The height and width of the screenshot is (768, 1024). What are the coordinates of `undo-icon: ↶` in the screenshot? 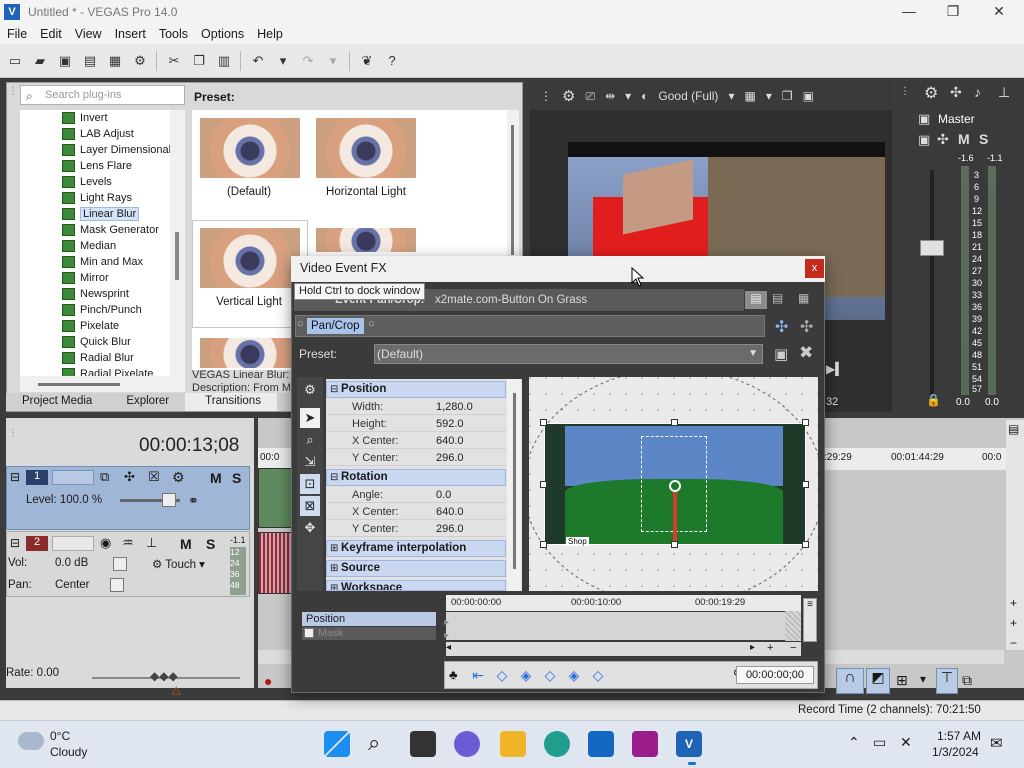 It's located at (258, 61).